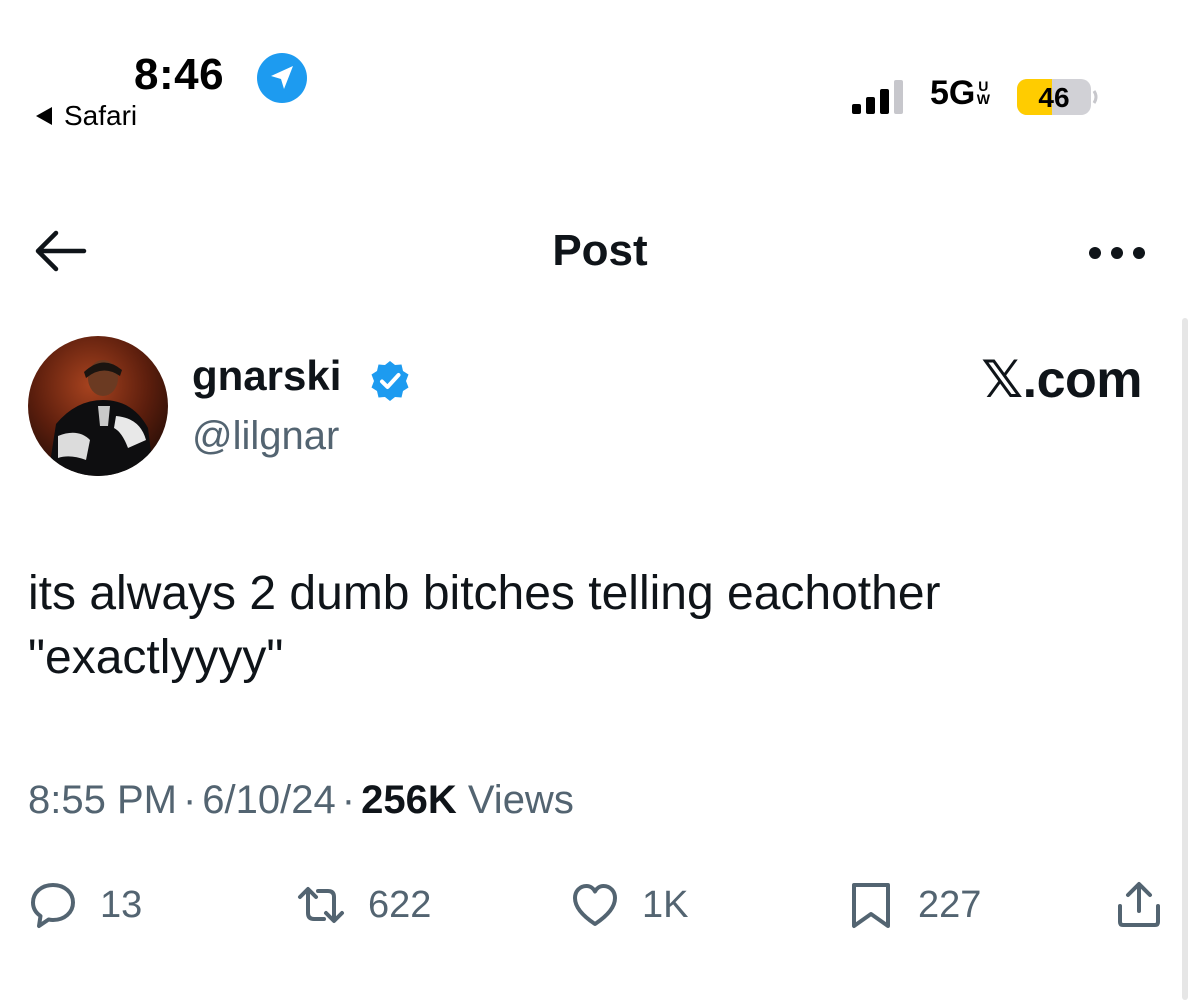 The height and width of the screenshot is (1000, 1200). What do you see at coordinates (950, 904) in the screenshot?
I see `bookmark-count: 227` at bounding box center [950, 904].